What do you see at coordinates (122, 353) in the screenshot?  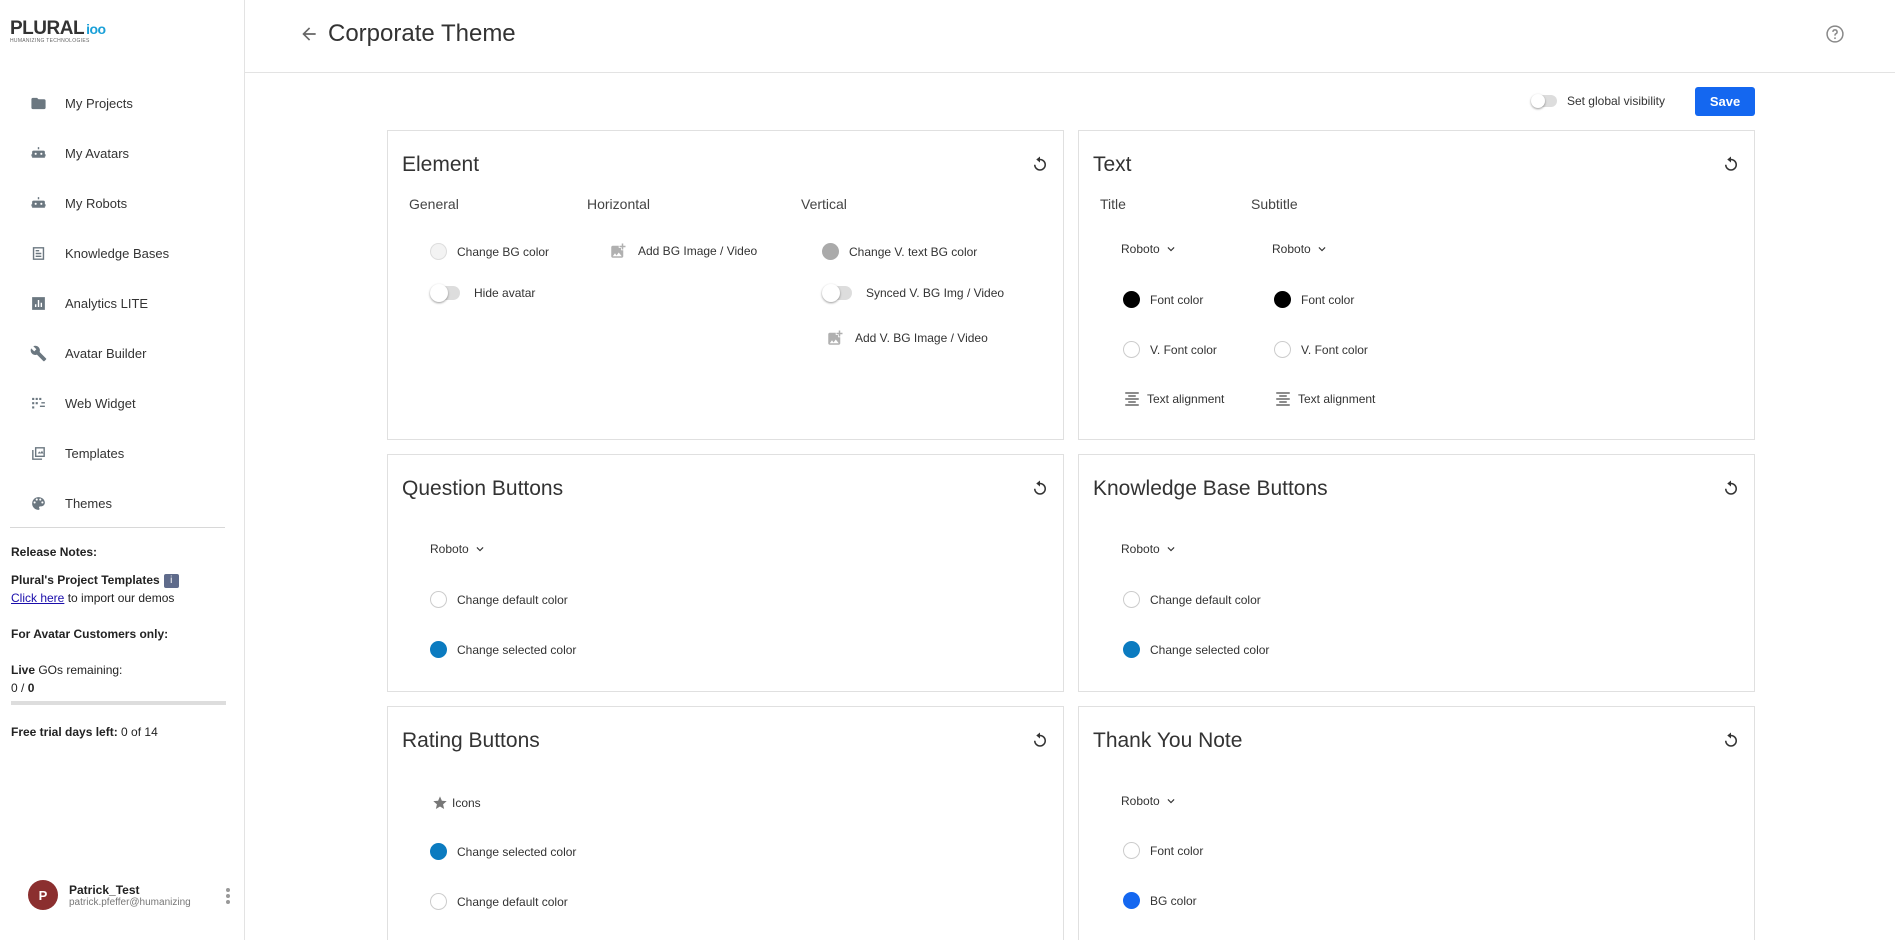 I see `sidebar-item-avatar-builder: Avatar Builder` at bounding box center [122, 353].